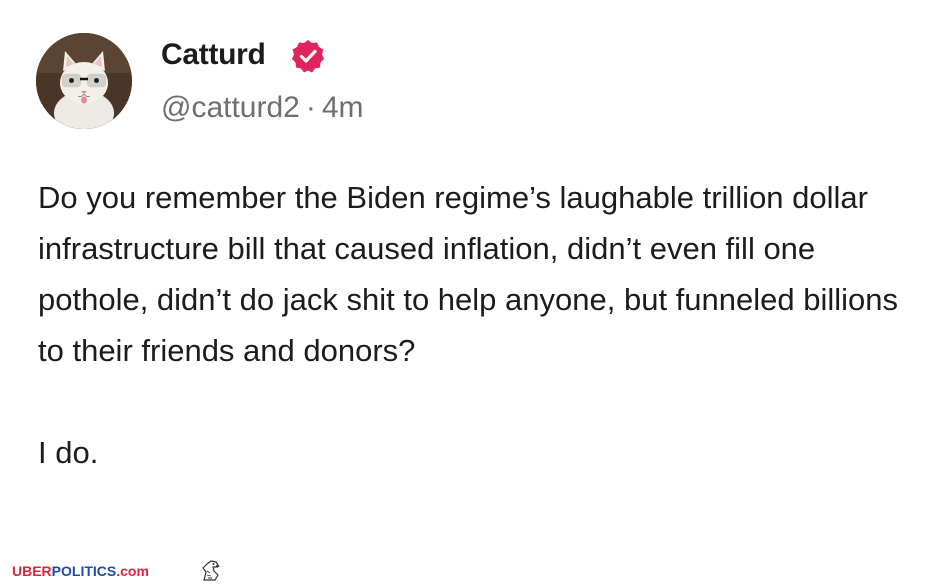 This screenshot has width=940, height=584. I want to click on watermark: UBERPOLITICS.com, so click(80, 571).